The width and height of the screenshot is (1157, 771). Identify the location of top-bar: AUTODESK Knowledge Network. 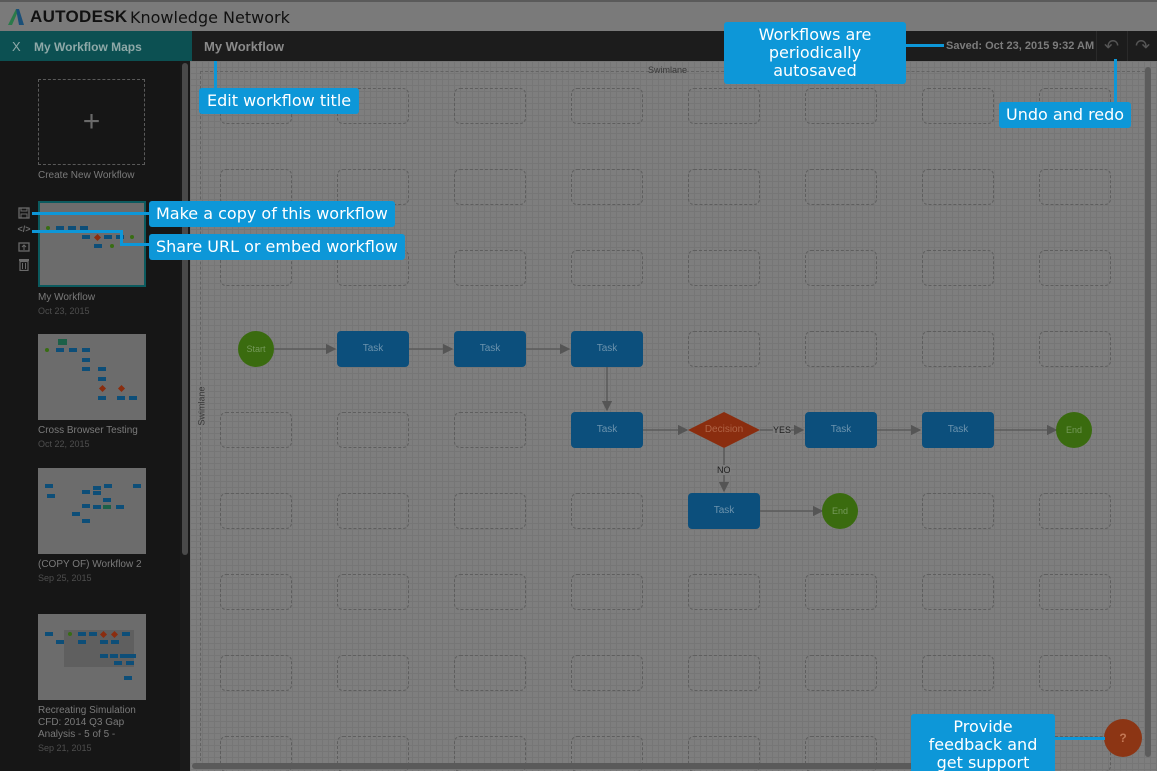
(578, 15).